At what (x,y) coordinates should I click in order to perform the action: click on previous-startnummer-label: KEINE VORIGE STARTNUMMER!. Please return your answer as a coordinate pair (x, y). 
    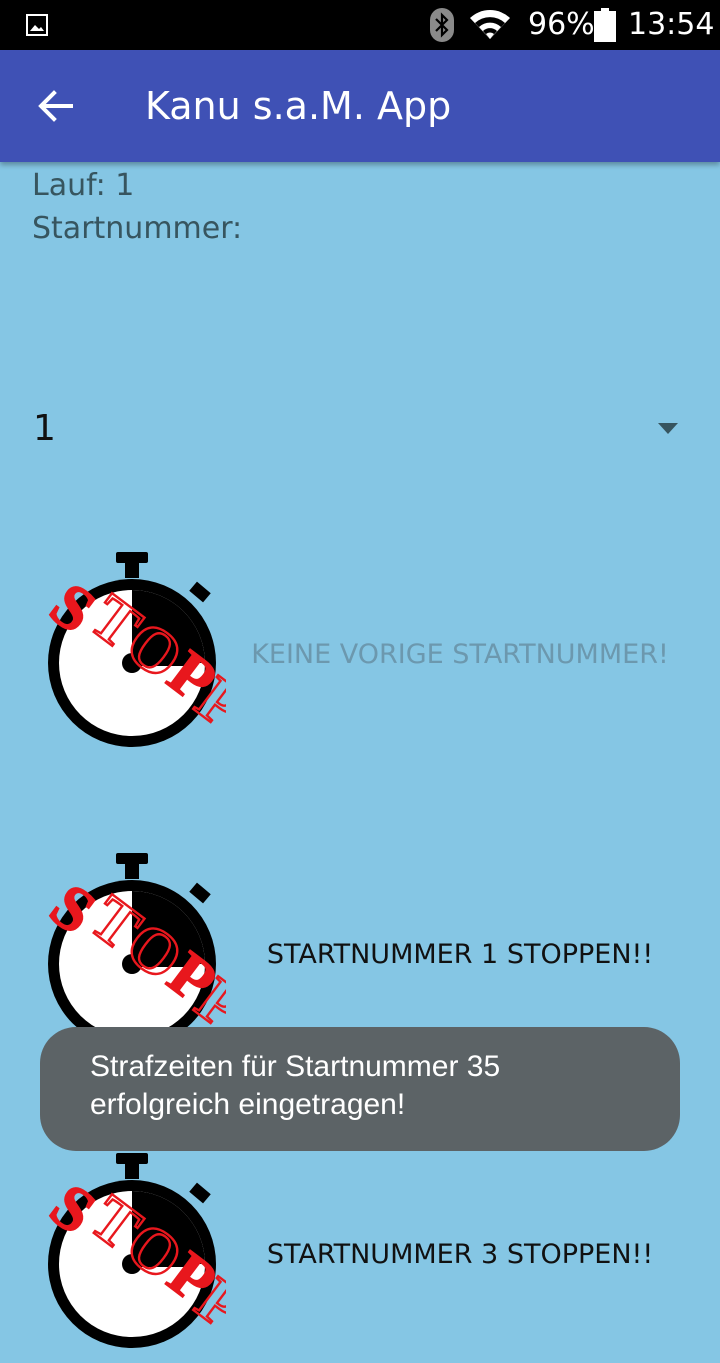
    Looking at the image, I should click on (460, 654).